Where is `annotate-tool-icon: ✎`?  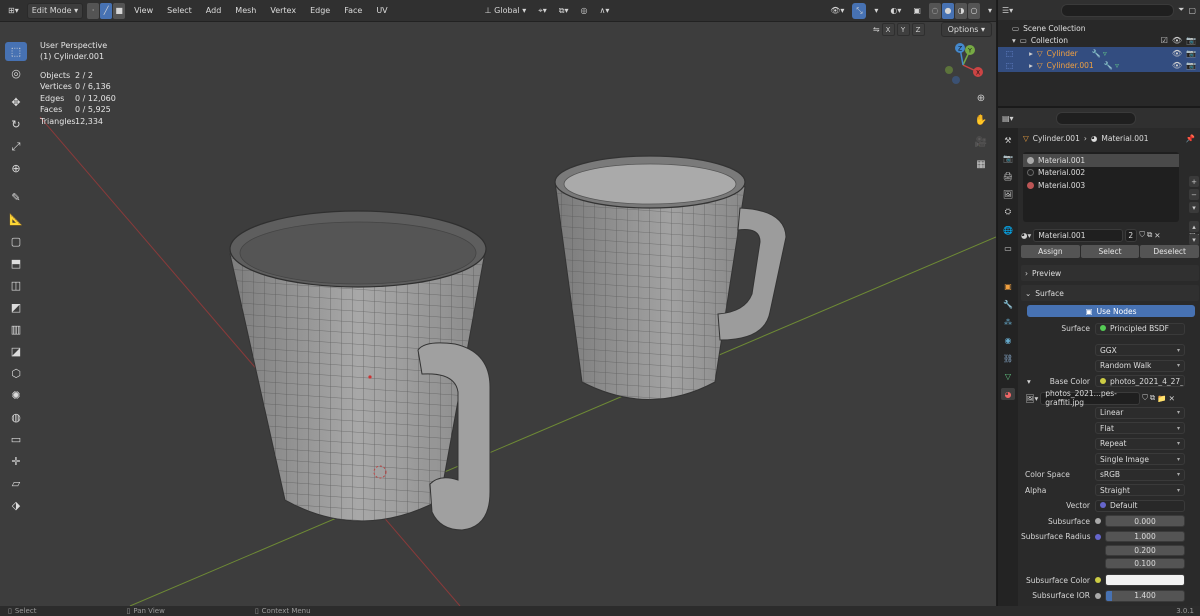
annotate-tool-icon: ✎ is located at coordinates (16, 197).